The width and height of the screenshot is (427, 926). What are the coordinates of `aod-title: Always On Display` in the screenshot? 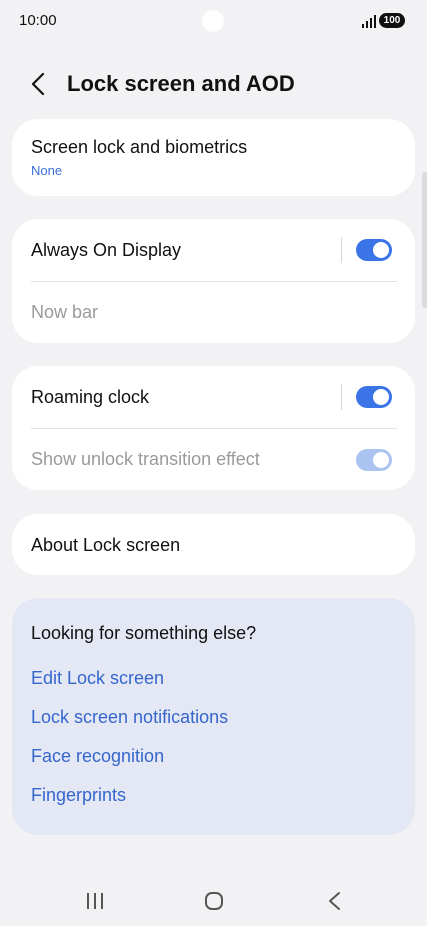 It's located at (106, 250).